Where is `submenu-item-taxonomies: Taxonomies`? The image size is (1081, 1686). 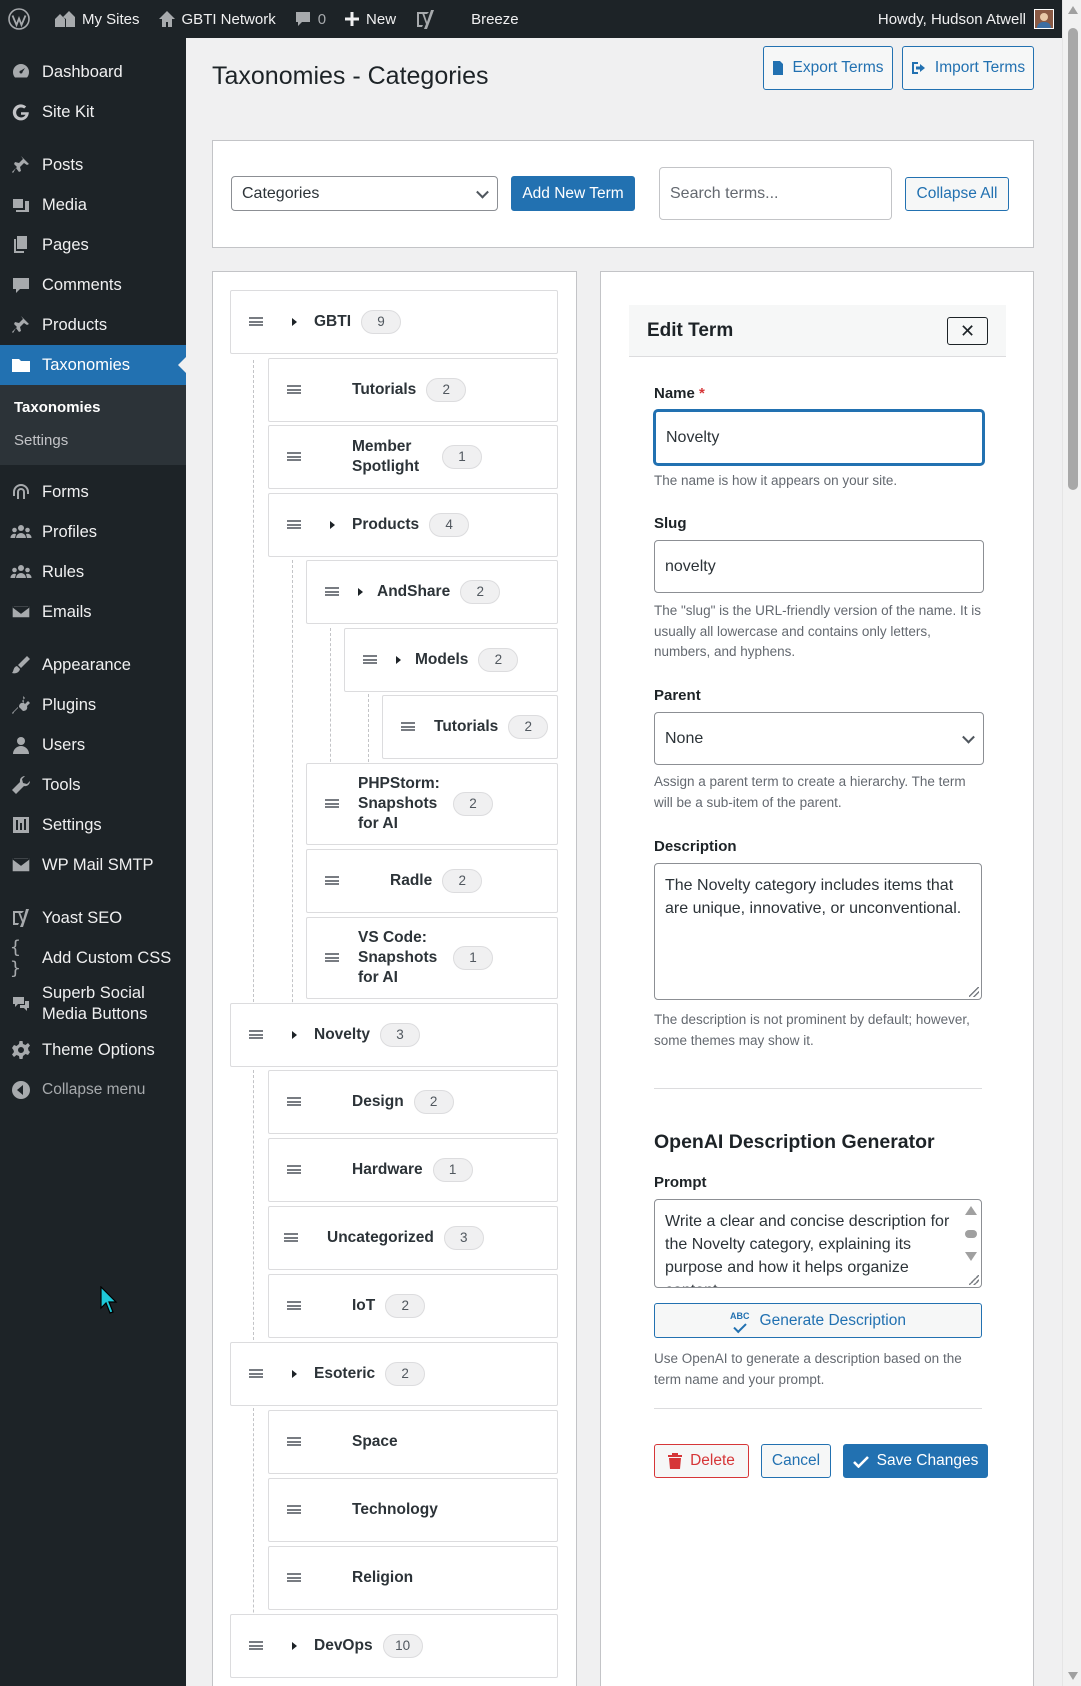 submenu-item-taxonomies: Taxonomies is located at coordinates (93, 407).